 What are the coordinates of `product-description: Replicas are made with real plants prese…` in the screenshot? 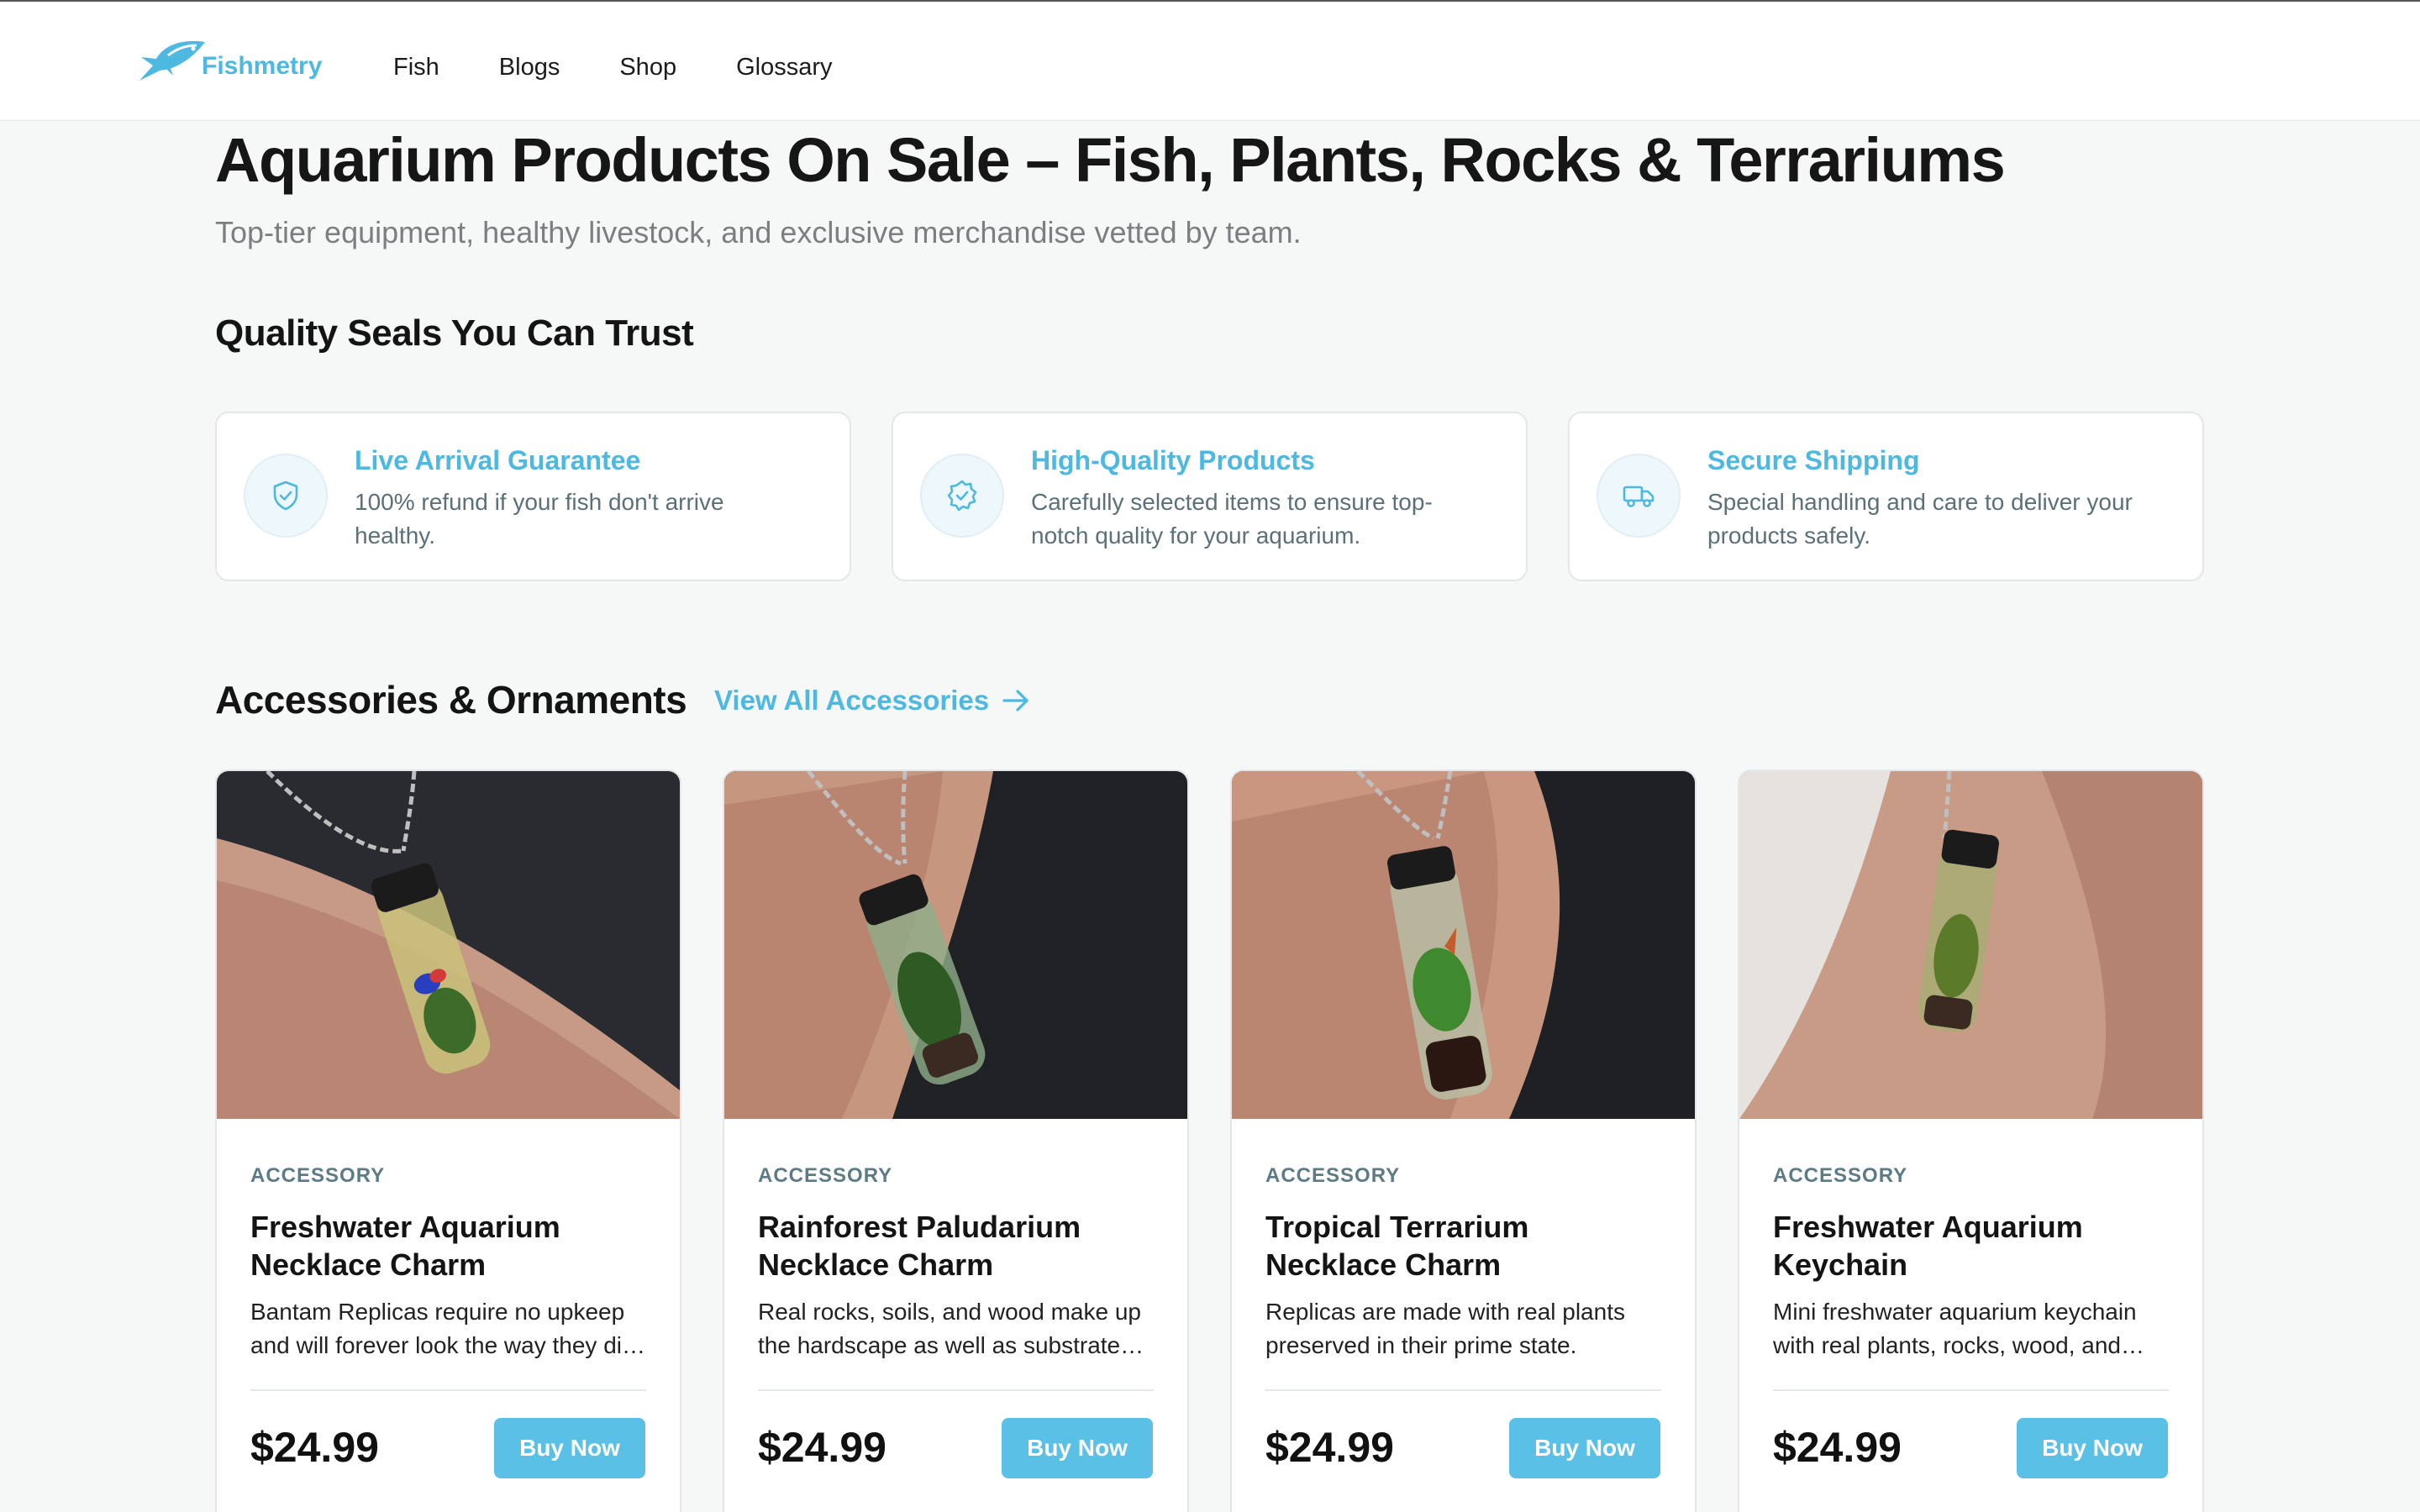 It's located at (1445, 1328).